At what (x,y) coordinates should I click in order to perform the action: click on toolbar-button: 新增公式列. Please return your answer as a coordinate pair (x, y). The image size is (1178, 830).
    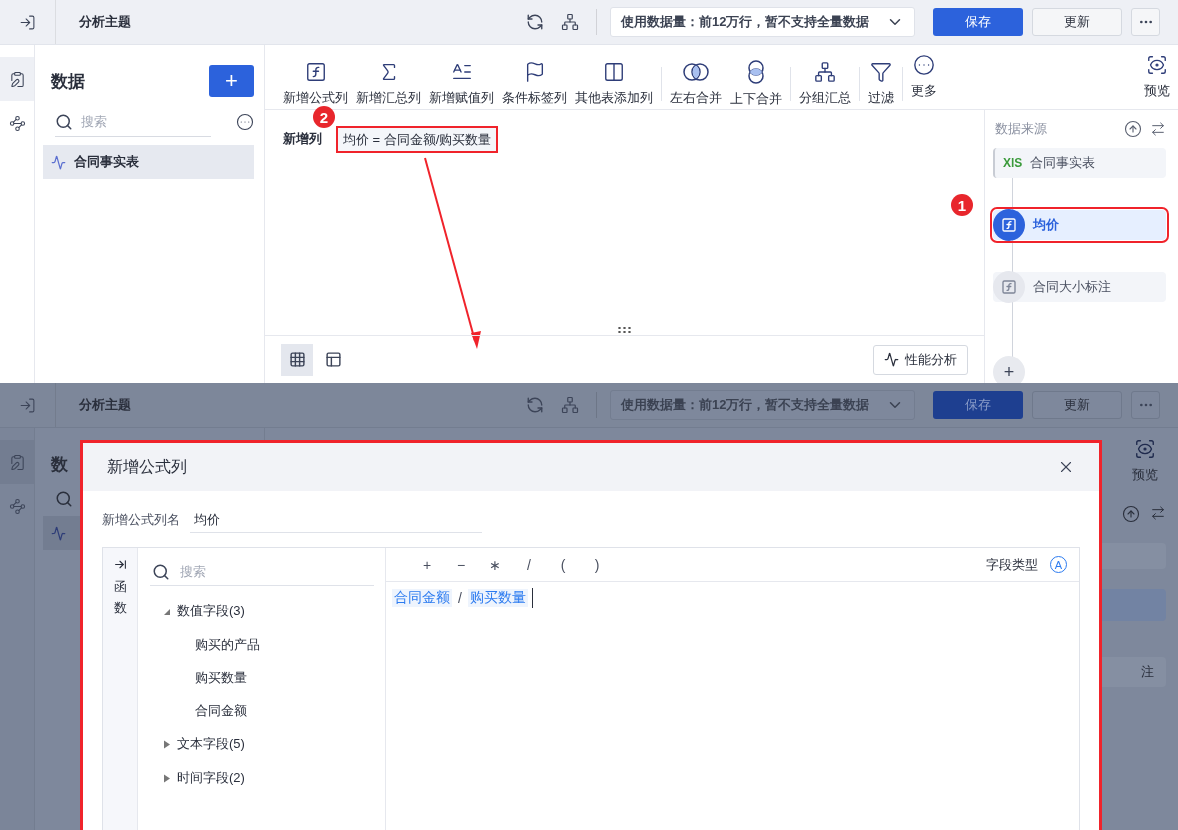
    Looking at the image, I should click on (315, 84).